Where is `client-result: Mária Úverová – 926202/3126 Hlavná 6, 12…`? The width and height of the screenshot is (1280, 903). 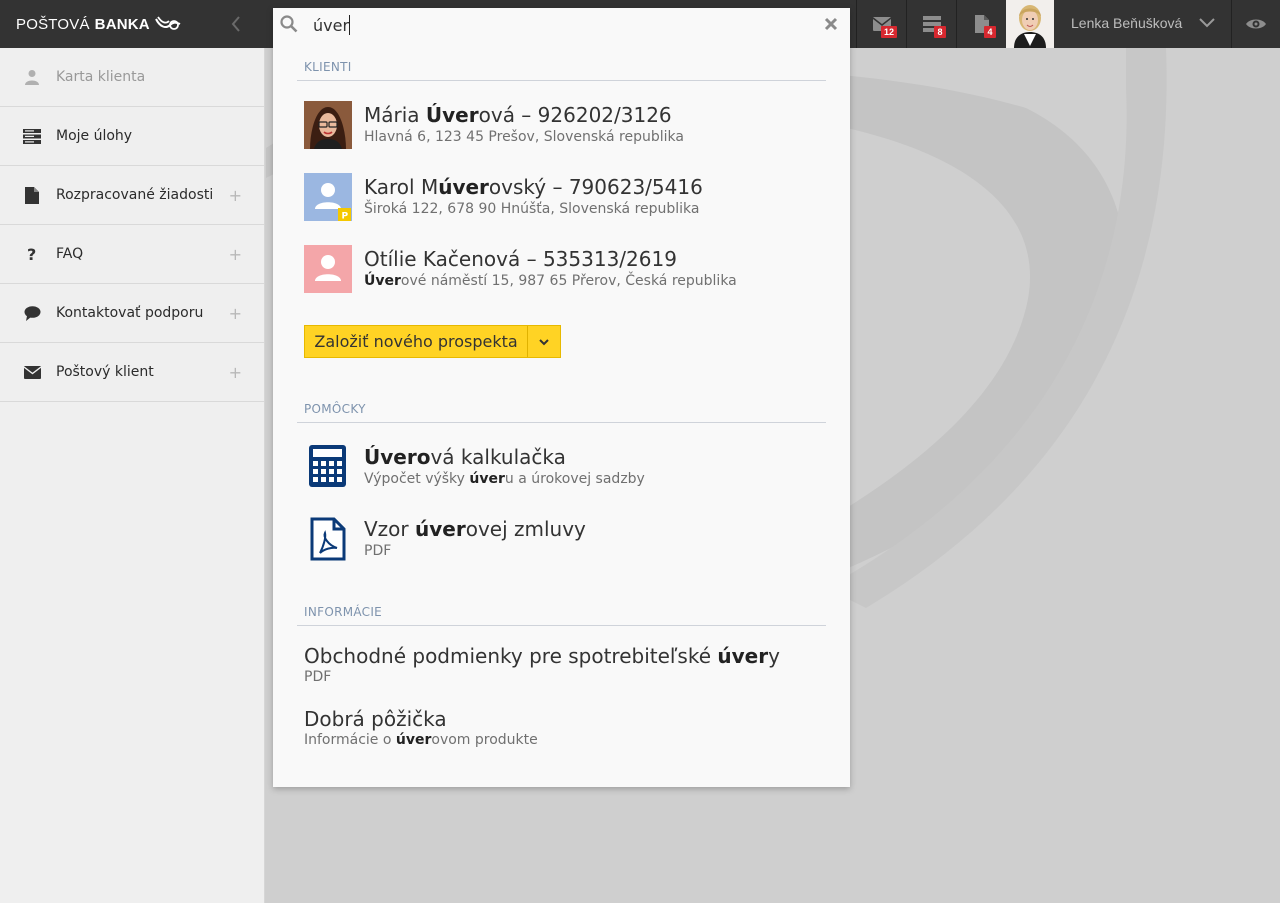
client-result: Mária Úverová – 926202/3126 Hlavná 6, 12… is located at coordinates (564, 125).